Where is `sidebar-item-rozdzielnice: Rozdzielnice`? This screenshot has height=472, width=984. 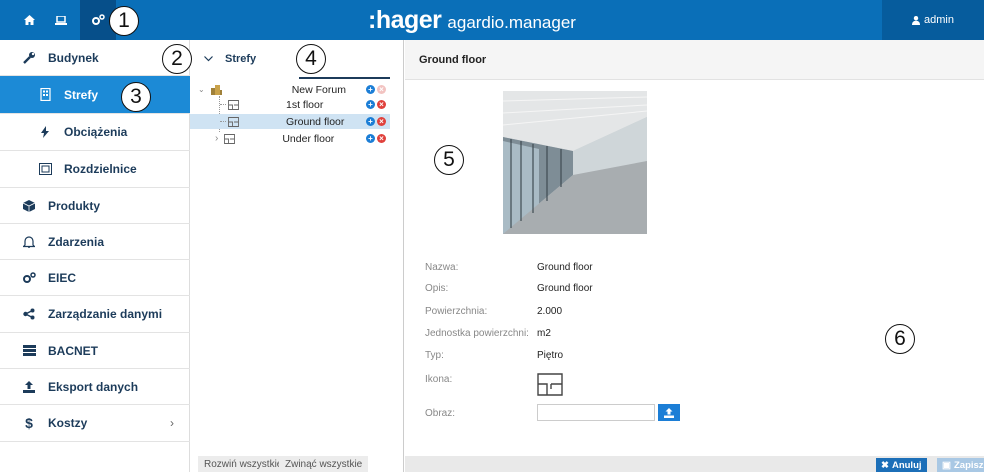
sidebar-item-rozdzielnice: Rozdzielnice is located at coordinates (95, 169).